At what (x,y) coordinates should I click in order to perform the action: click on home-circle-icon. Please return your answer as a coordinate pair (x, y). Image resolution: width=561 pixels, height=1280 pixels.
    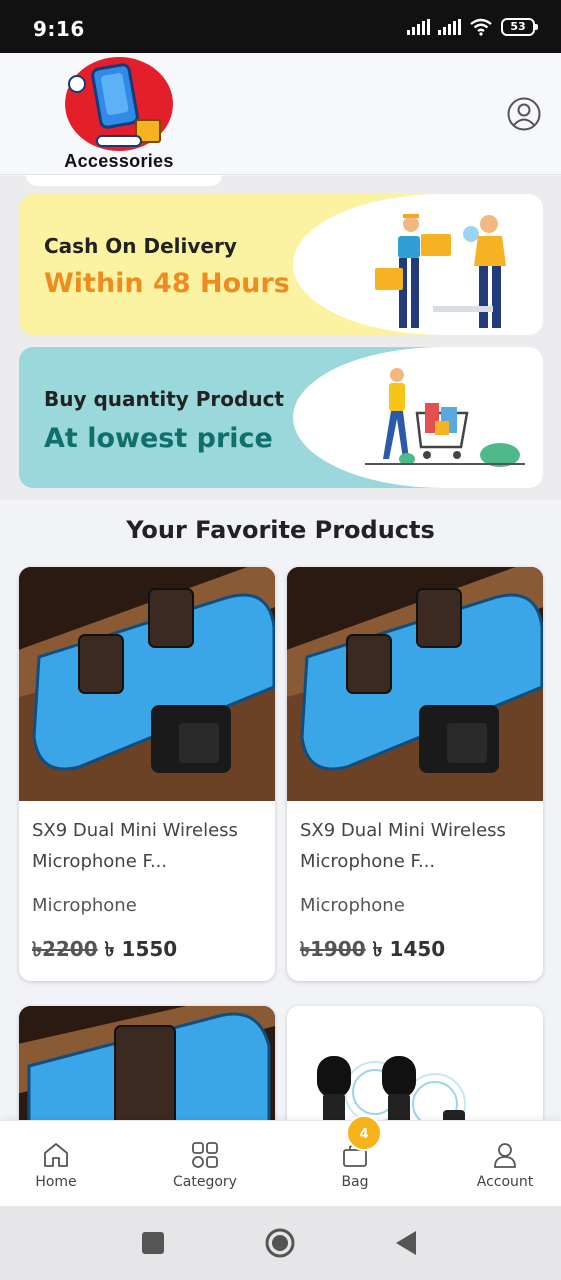
    Looking at the image, I should click on (280, 1243).